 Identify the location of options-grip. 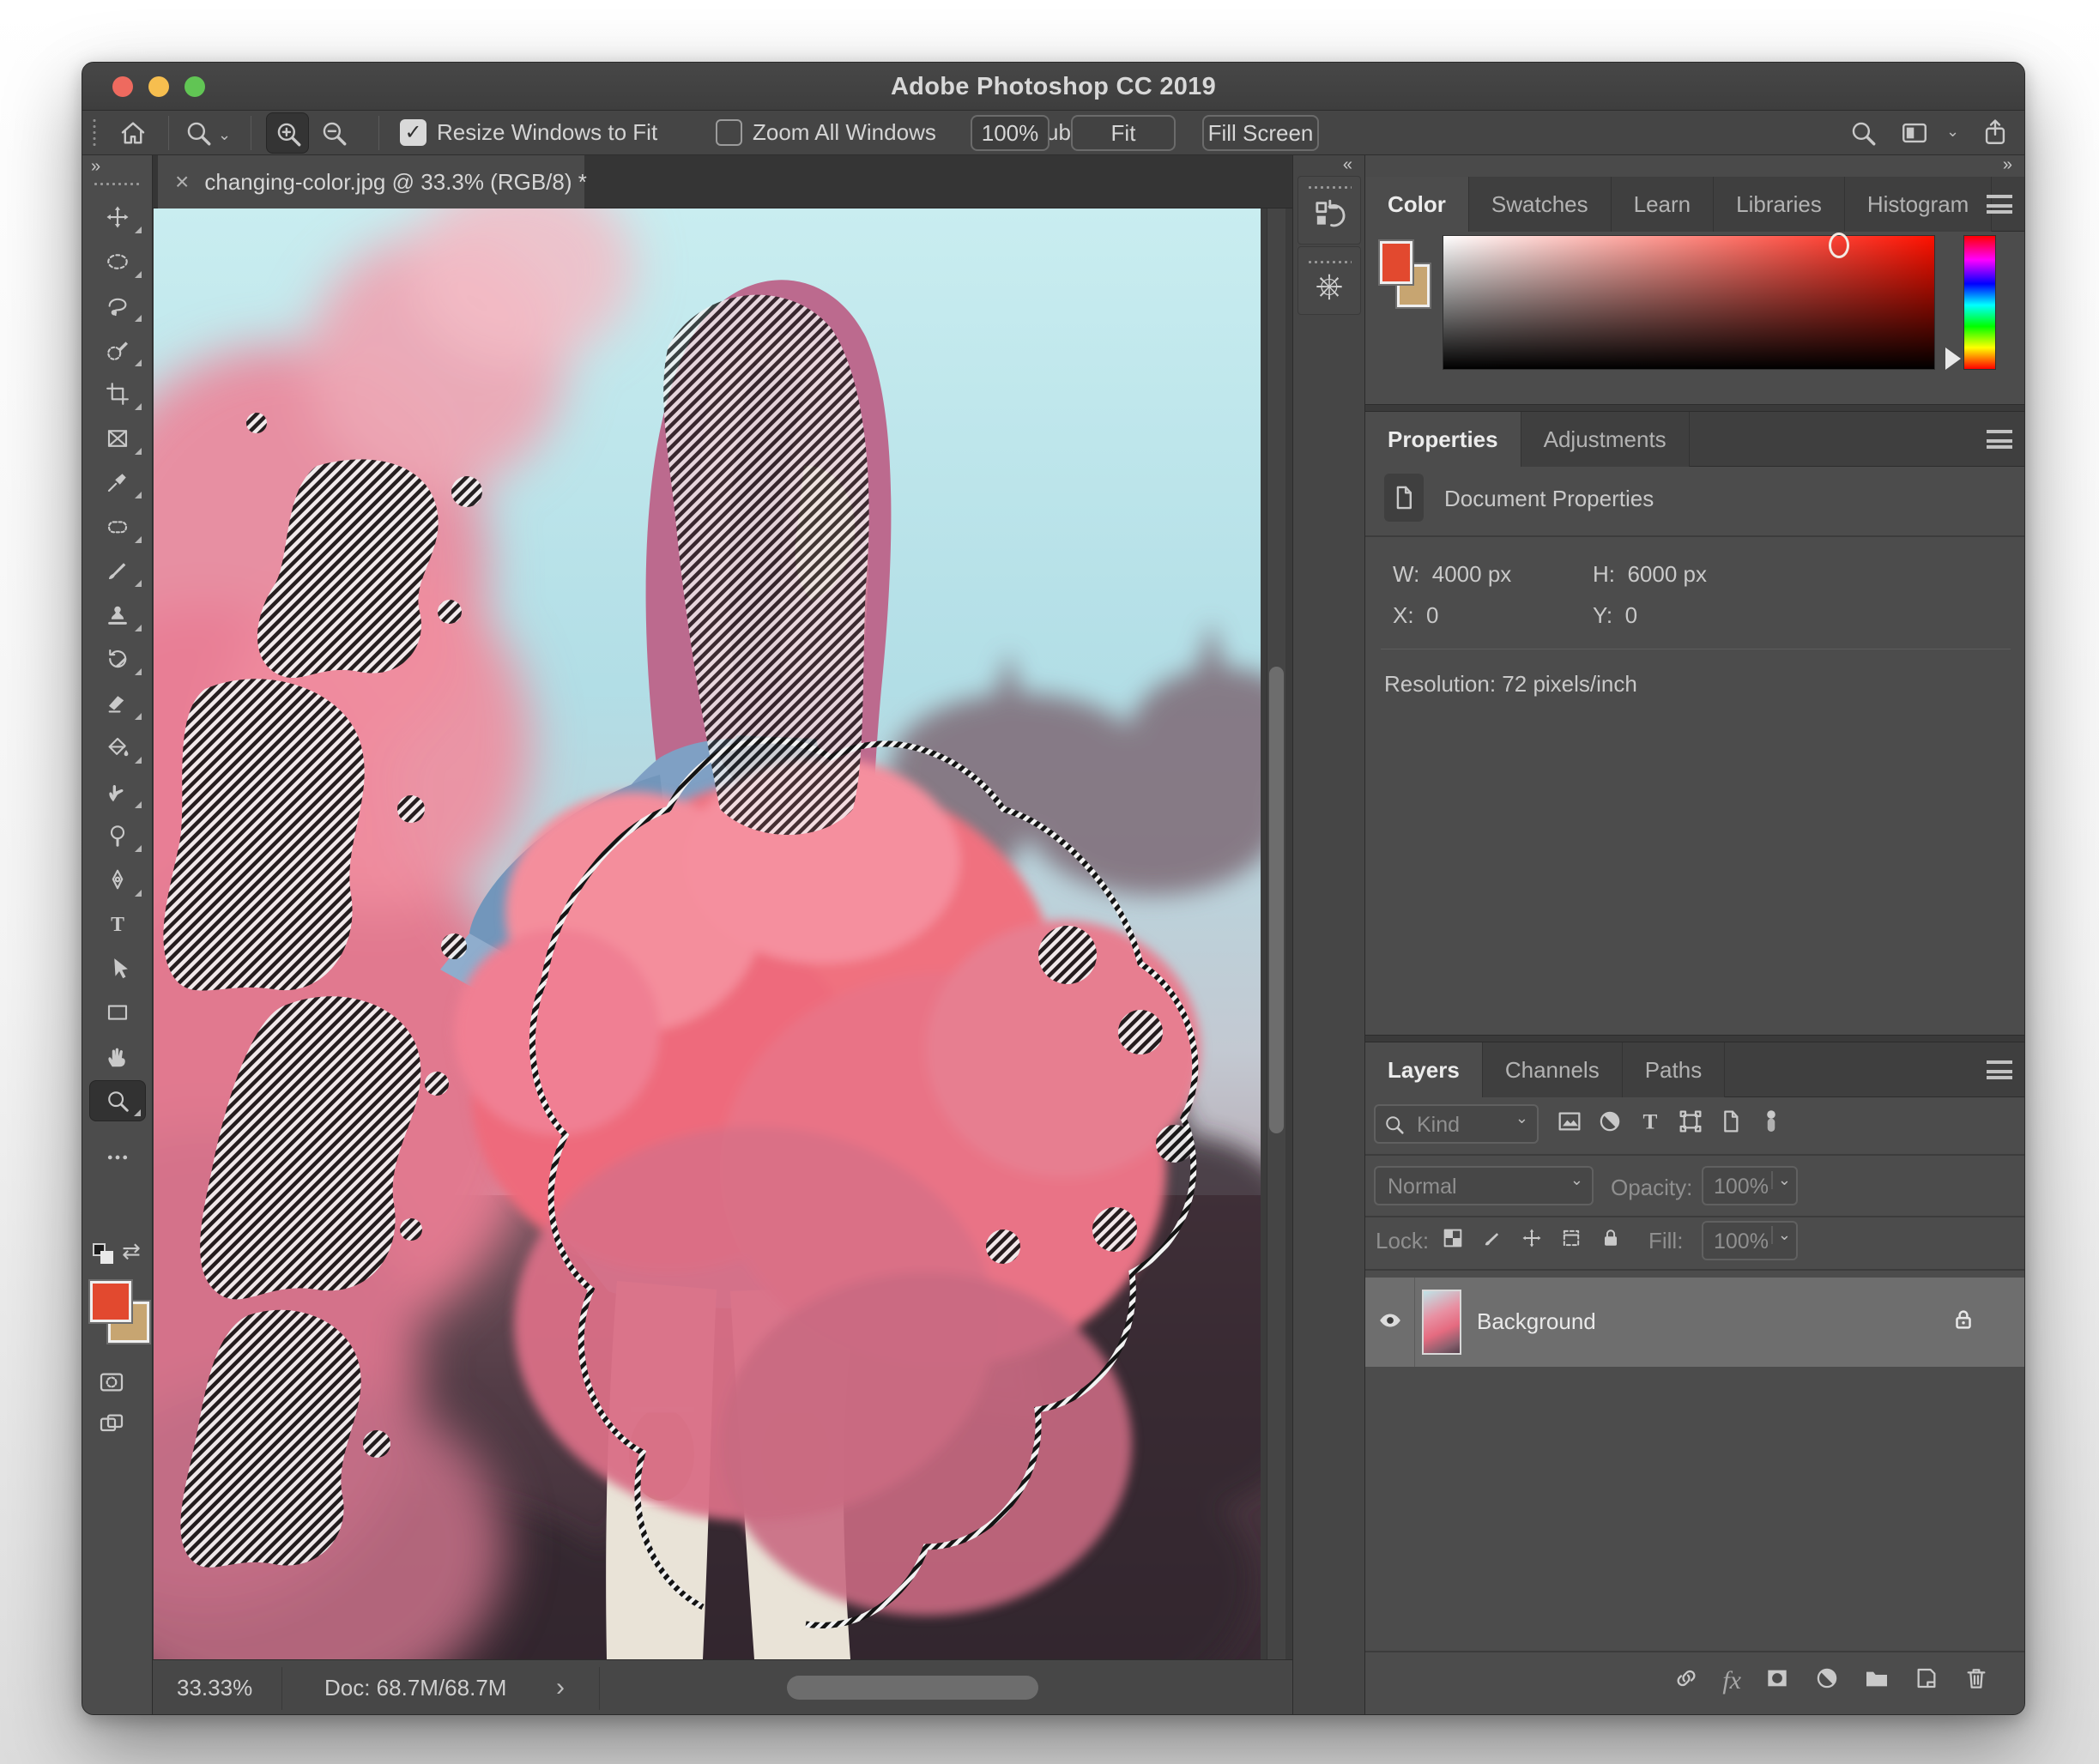
(94, 133).